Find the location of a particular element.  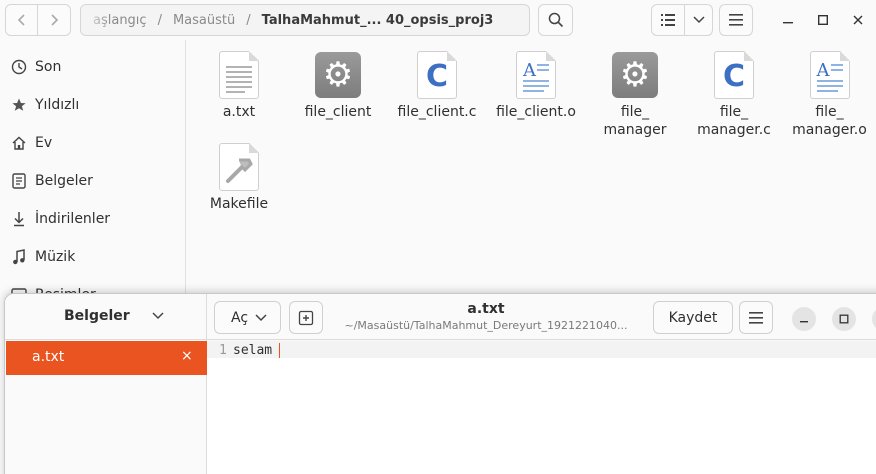

documents-sidebar-title: Belgeler is located at coordinates (97, 316).